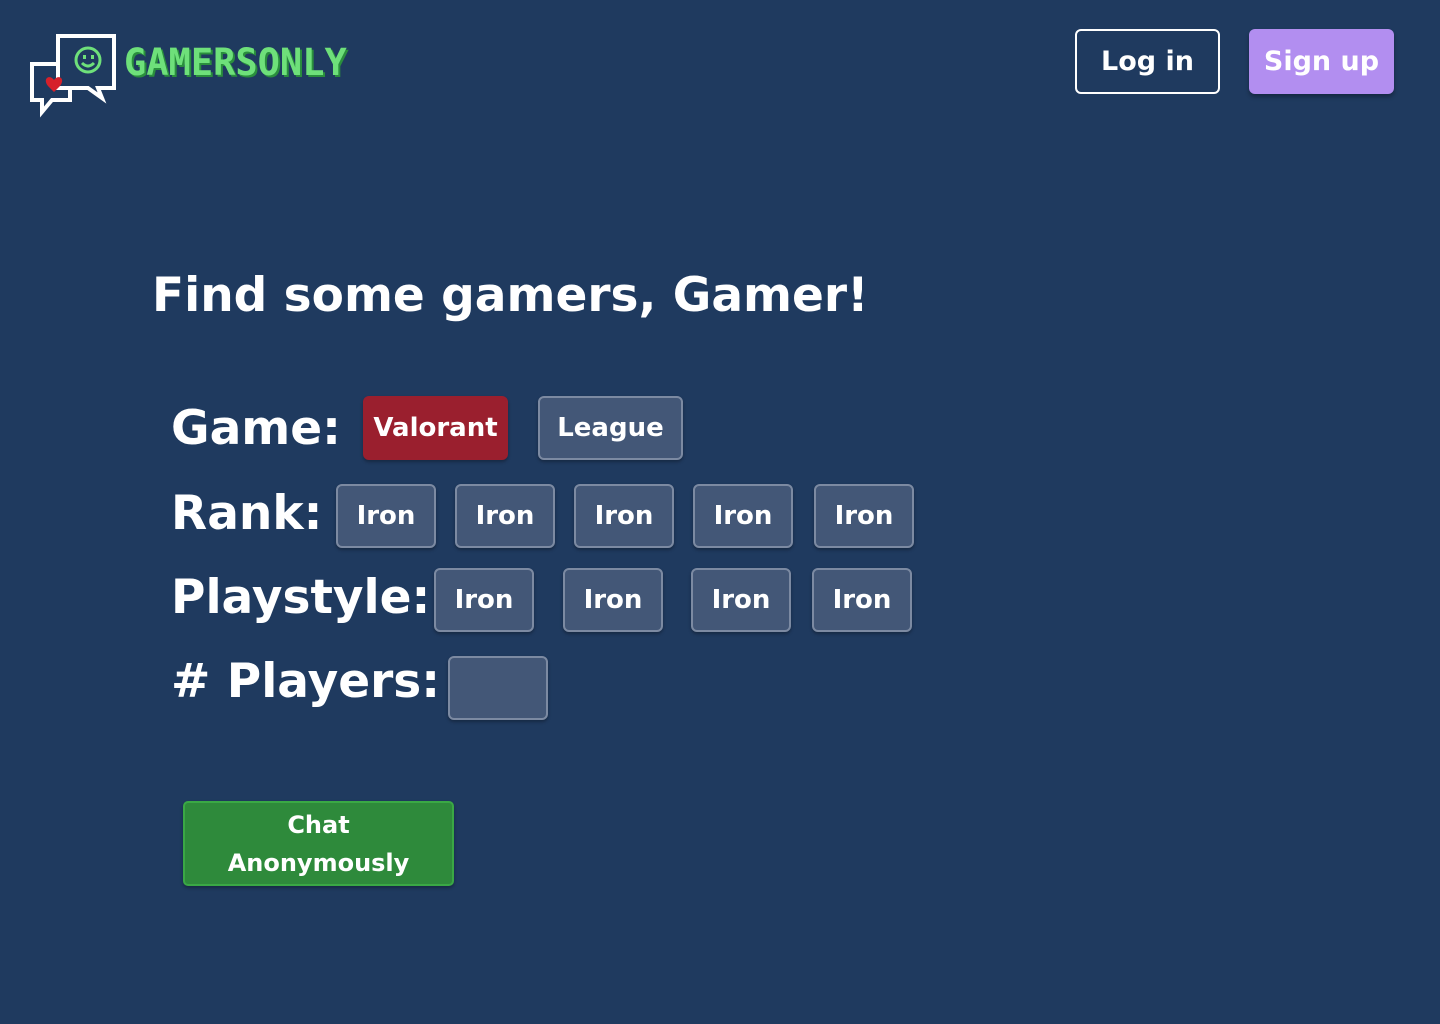  What do you see at coordinates (510, 295) in the screenshot?
I see `page-title: Find some gamers, Gamer!` at bounding box center [510, 295].